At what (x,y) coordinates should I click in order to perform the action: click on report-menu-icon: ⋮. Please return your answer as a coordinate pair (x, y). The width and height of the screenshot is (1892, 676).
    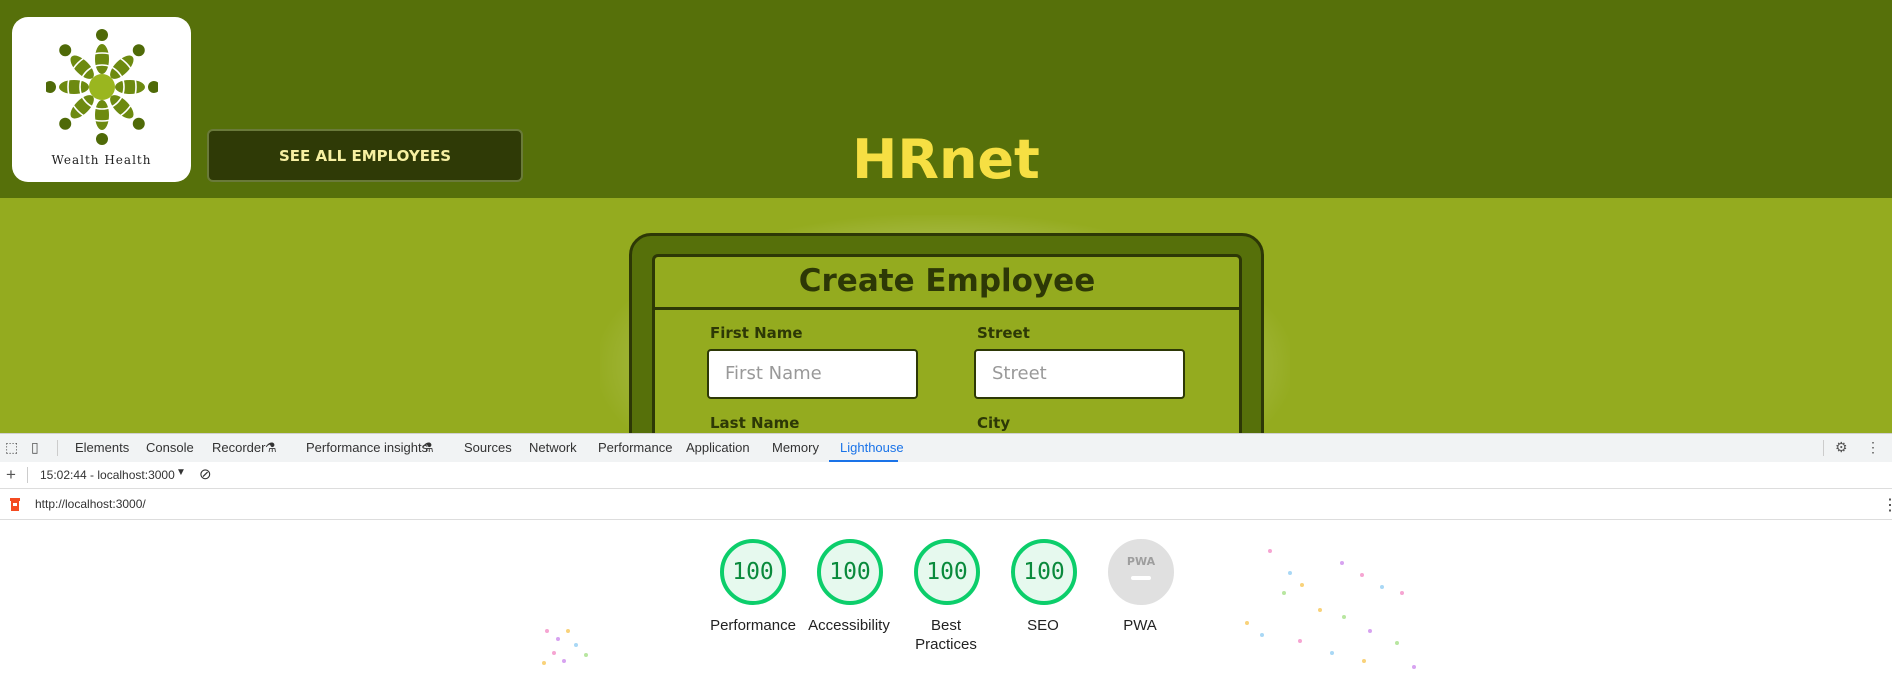
    Looking at the image, I should click on (1887, 505).